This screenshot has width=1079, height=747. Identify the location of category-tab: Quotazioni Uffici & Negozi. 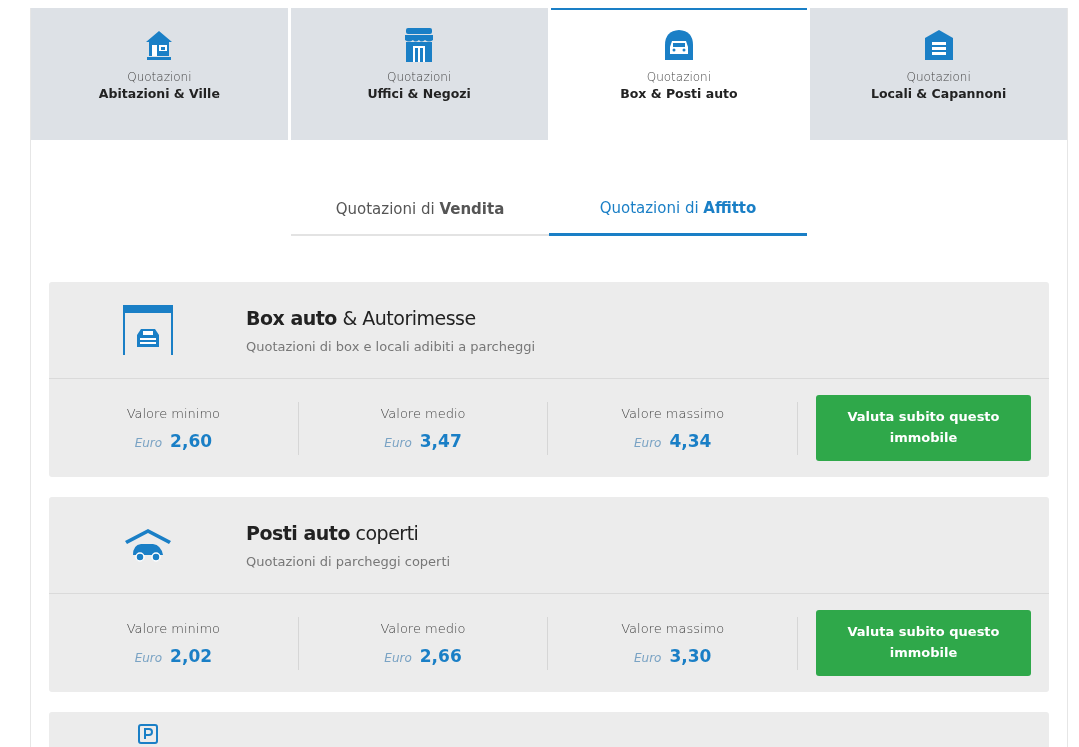
(419, 74).